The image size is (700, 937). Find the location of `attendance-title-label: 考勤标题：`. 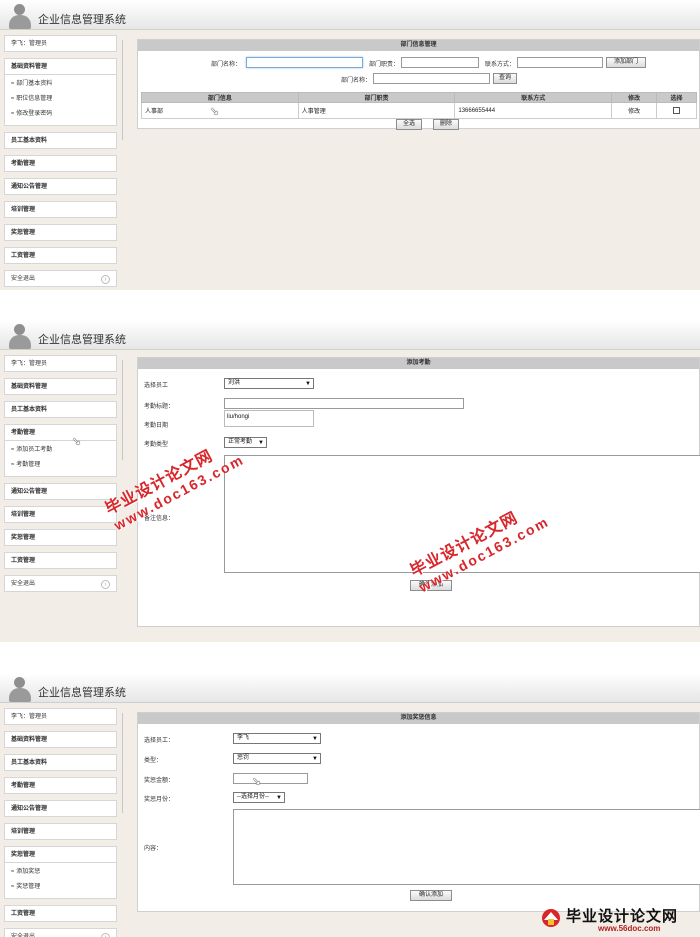

attendance-title-label: 考勤标题： is located at coordinates (159, 407).